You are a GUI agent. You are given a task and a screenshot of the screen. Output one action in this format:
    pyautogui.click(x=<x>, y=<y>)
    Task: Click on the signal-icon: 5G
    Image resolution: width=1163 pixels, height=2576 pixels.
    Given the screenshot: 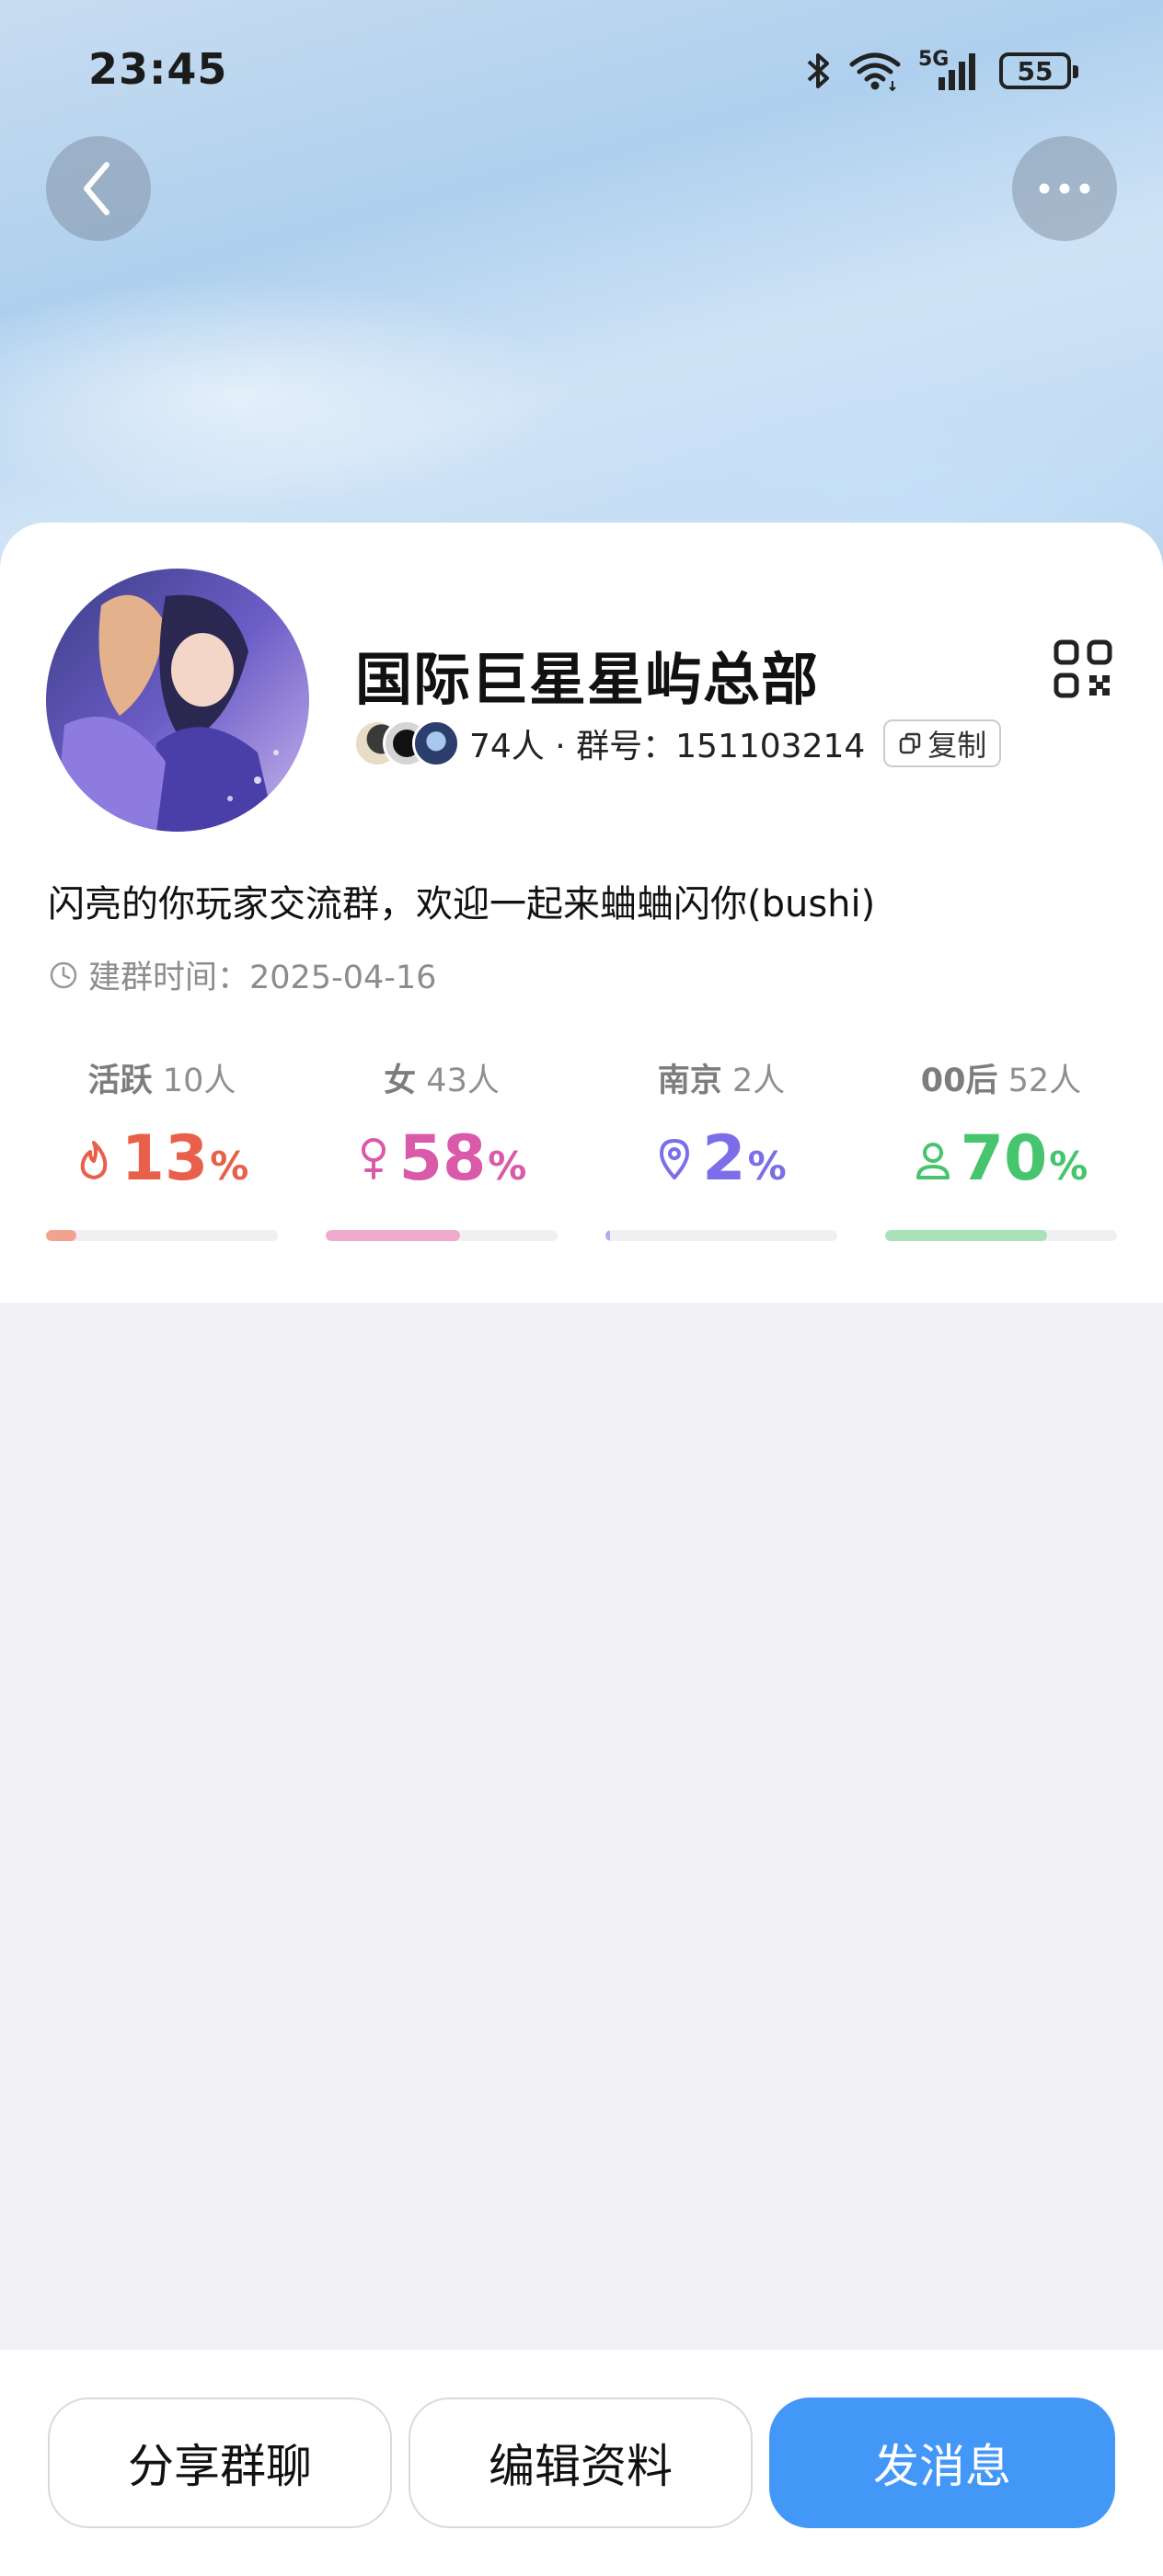 What is the action you would take?
    pyautogui.click(x=951, y=70)
    